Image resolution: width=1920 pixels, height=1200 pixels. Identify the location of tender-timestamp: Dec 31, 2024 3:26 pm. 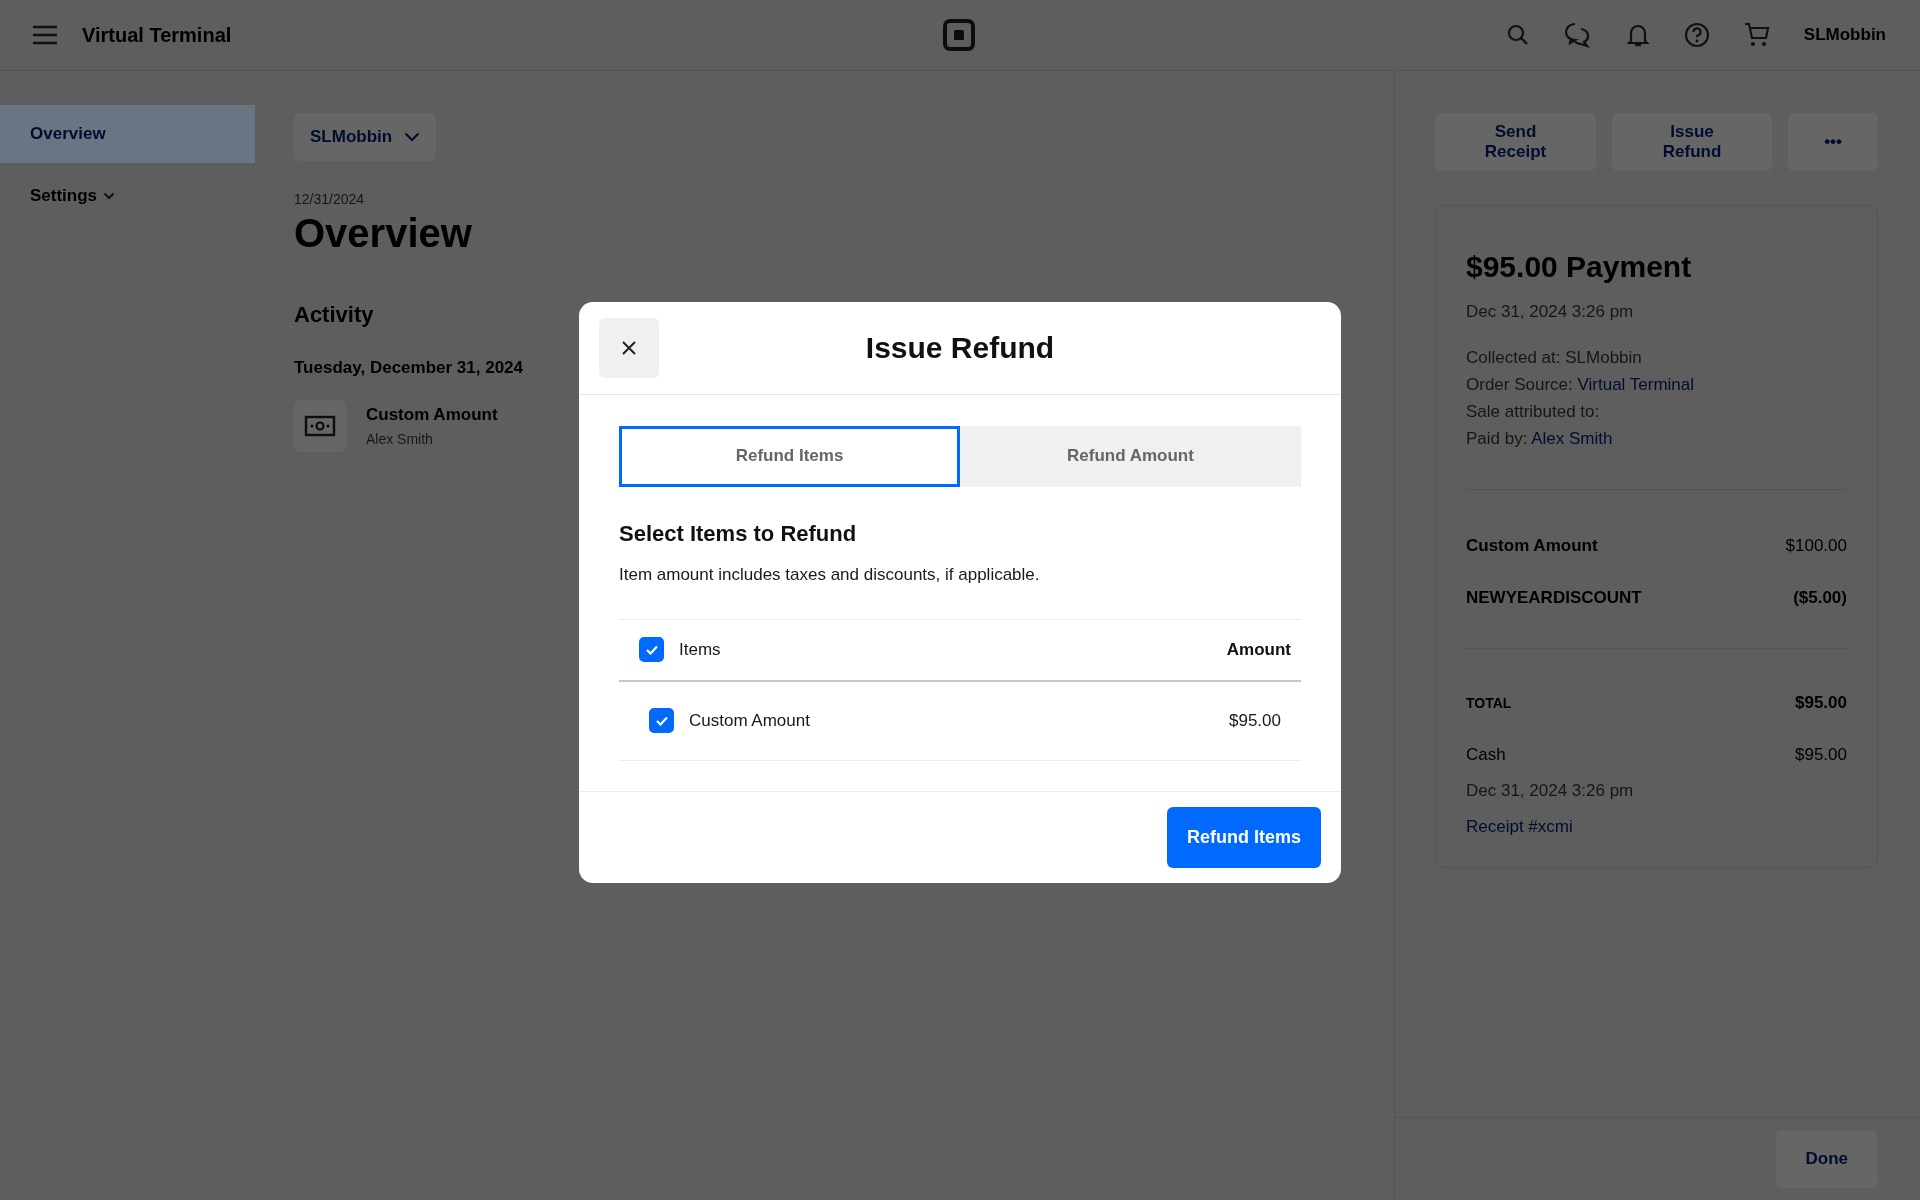
(1550, 791).